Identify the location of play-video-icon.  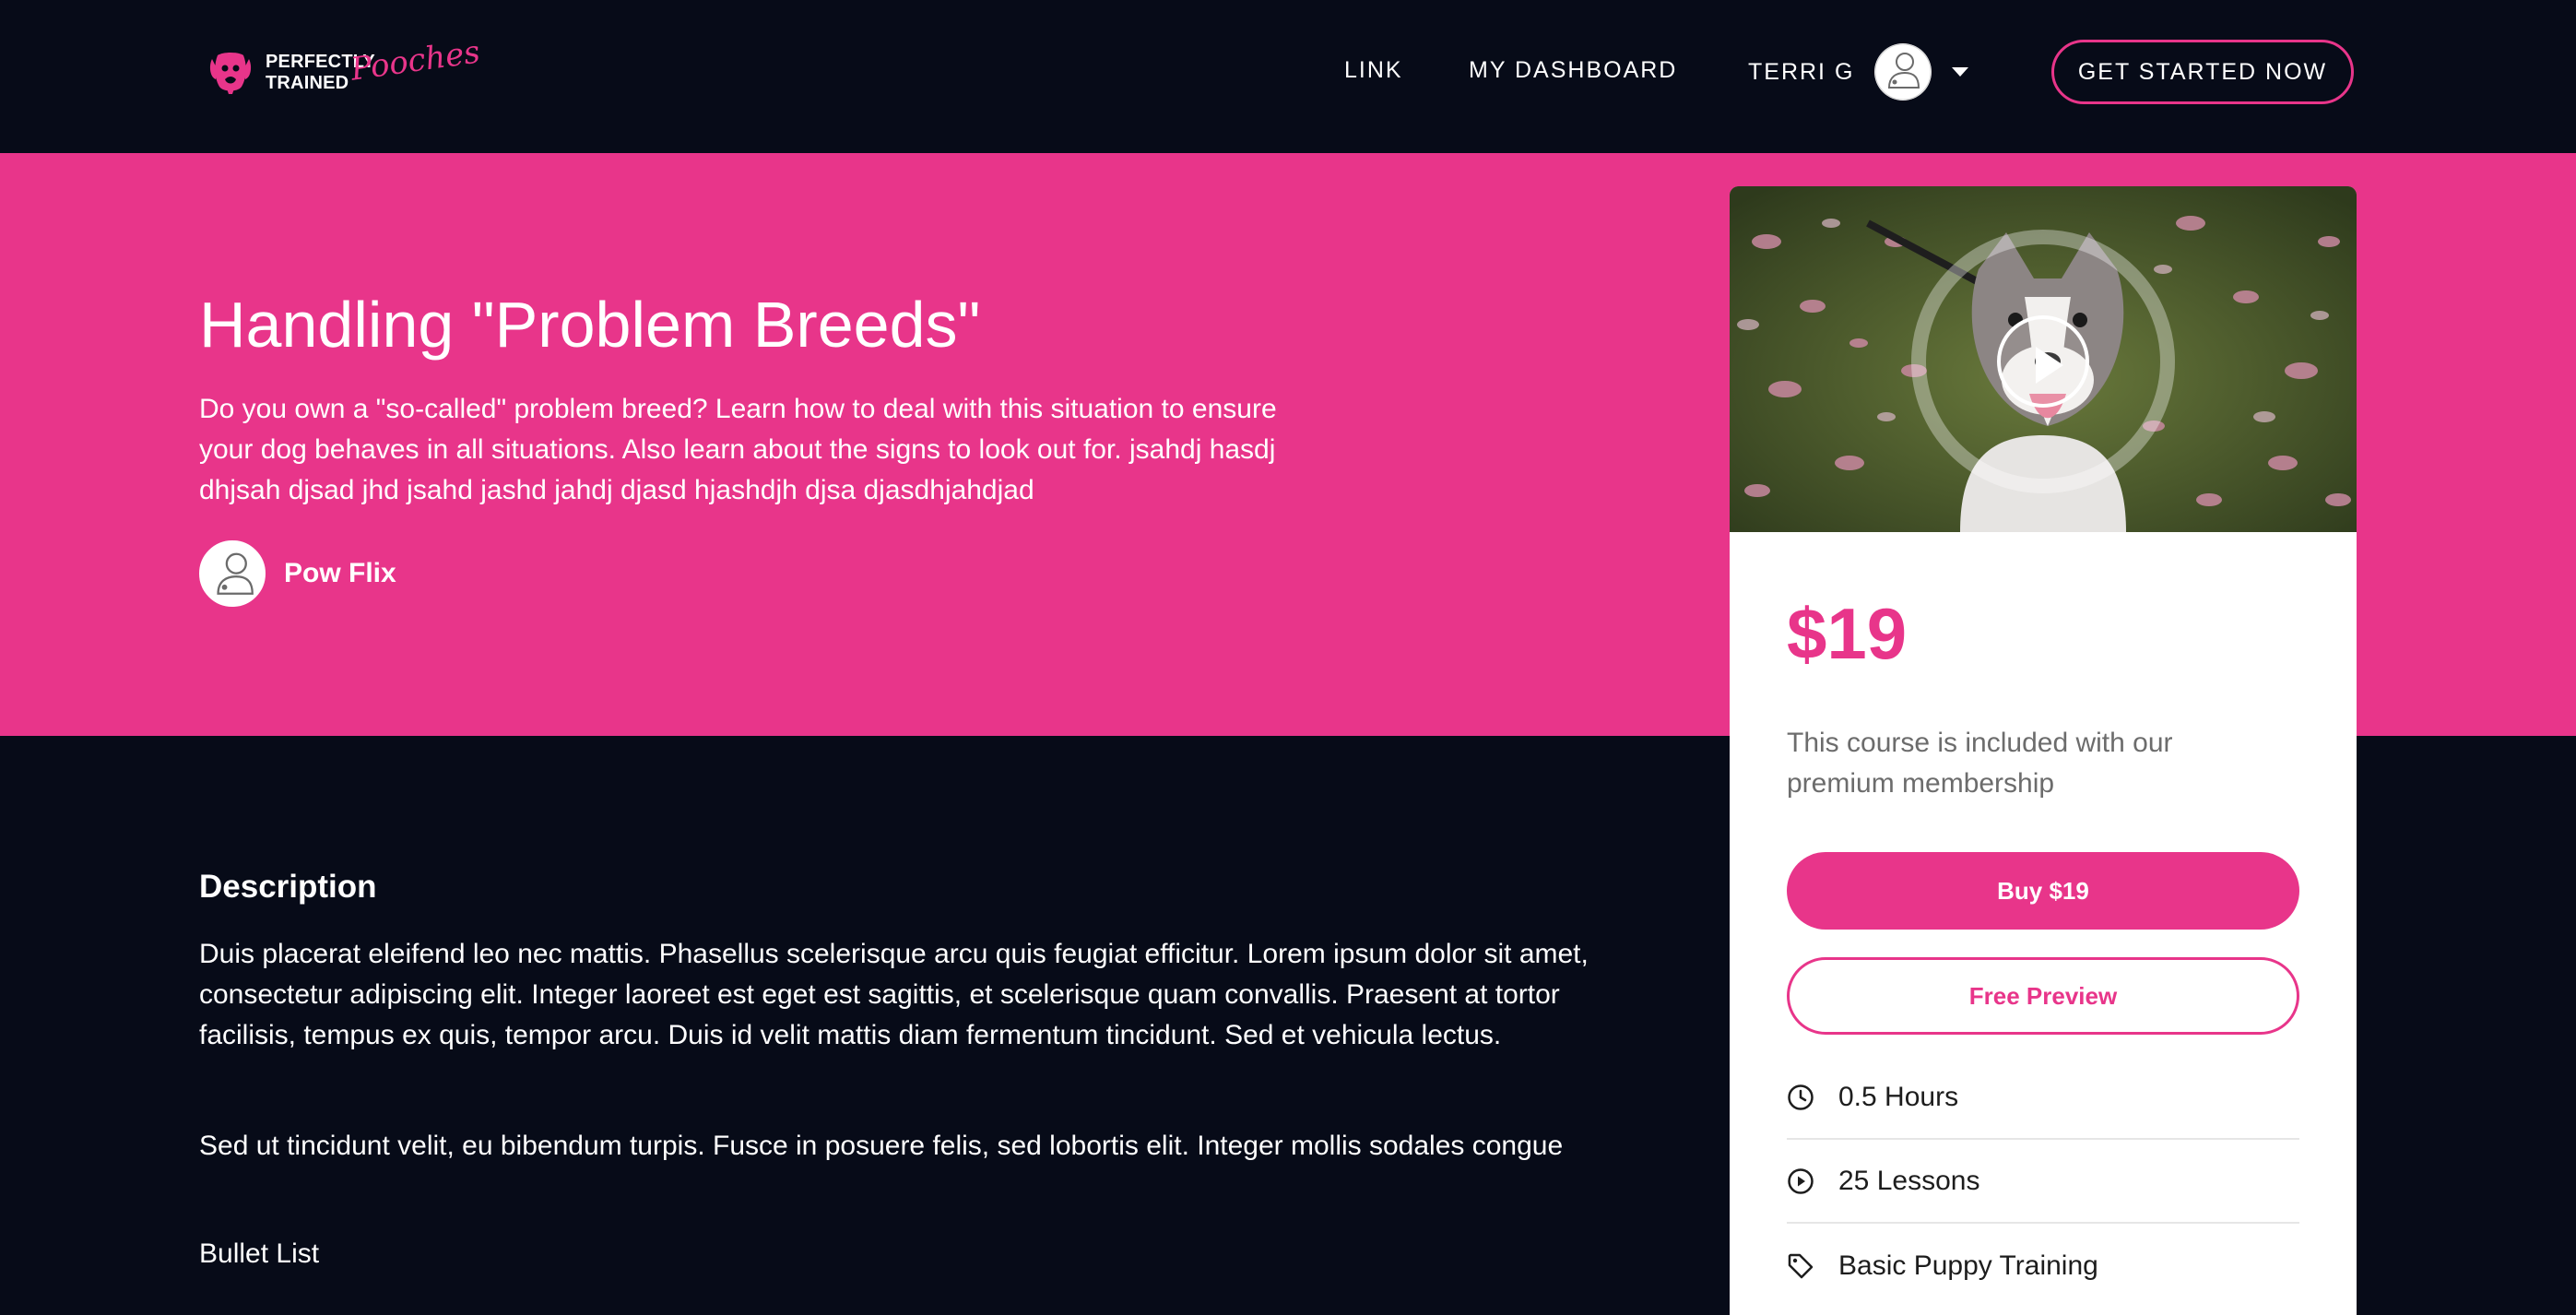
(2043, 361).